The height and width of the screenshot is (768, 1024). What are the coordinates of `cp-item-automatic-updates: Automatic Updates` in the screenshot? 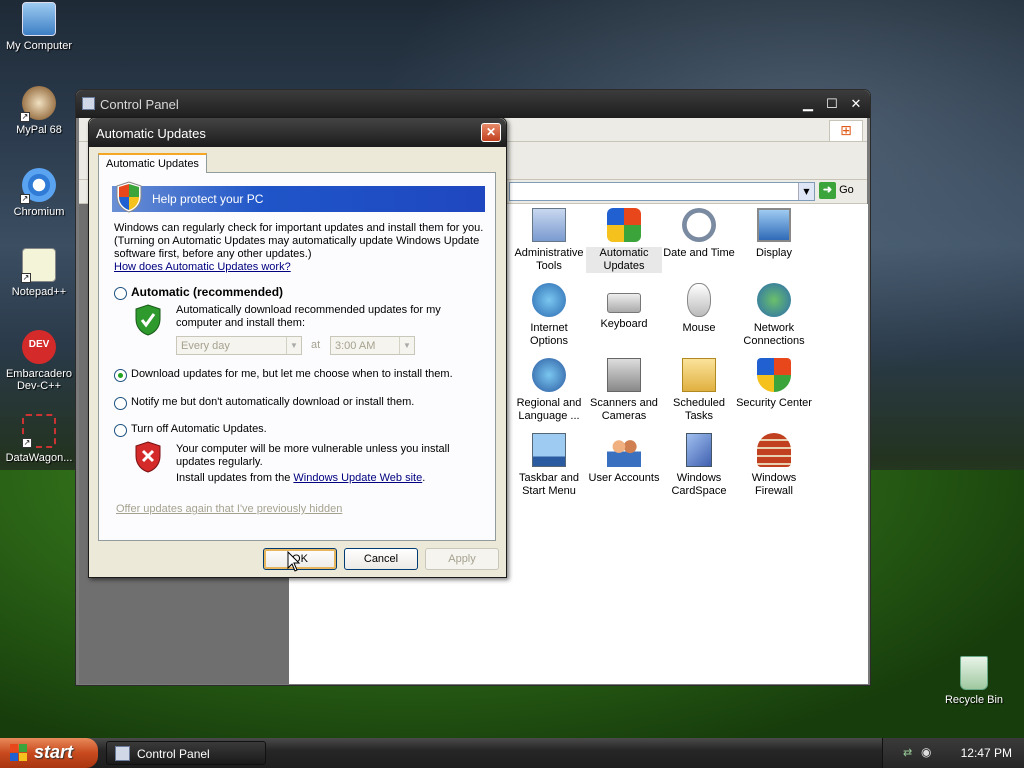 It's located at (624, 240).